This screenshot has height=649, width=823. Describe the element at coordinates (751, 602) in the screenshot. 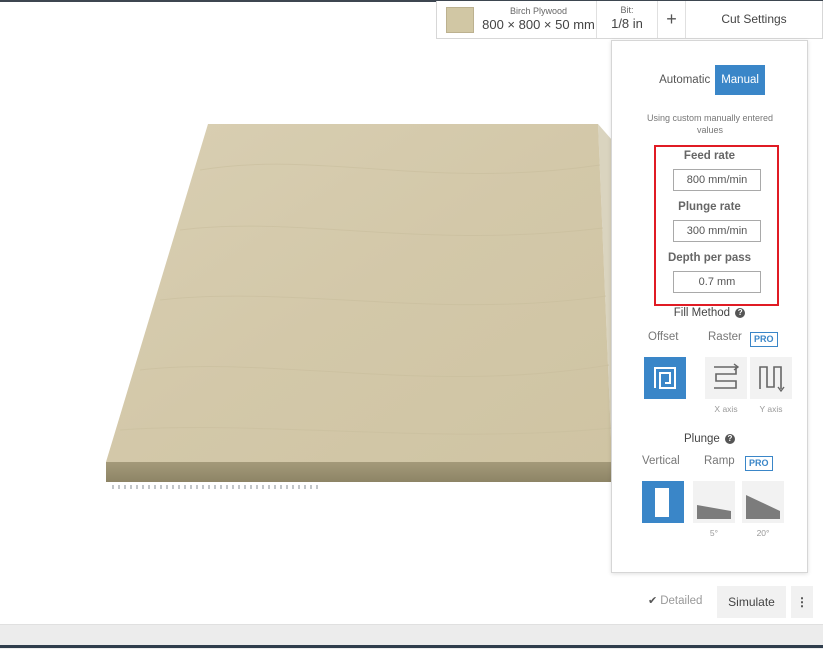

I see `simulate-button: Simulate` at that location.